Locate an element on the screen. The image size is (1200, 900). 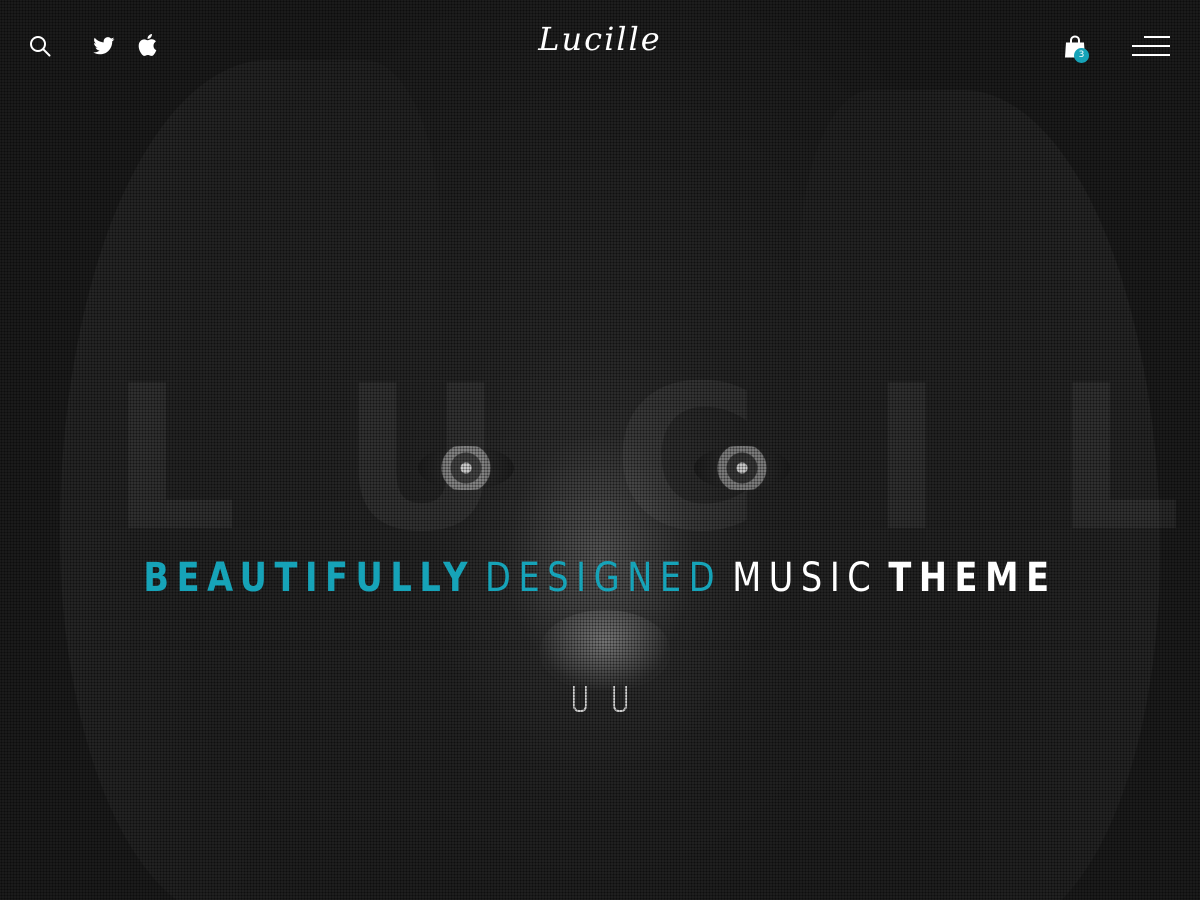
twitter-icon is located at coordinates (104, 46).